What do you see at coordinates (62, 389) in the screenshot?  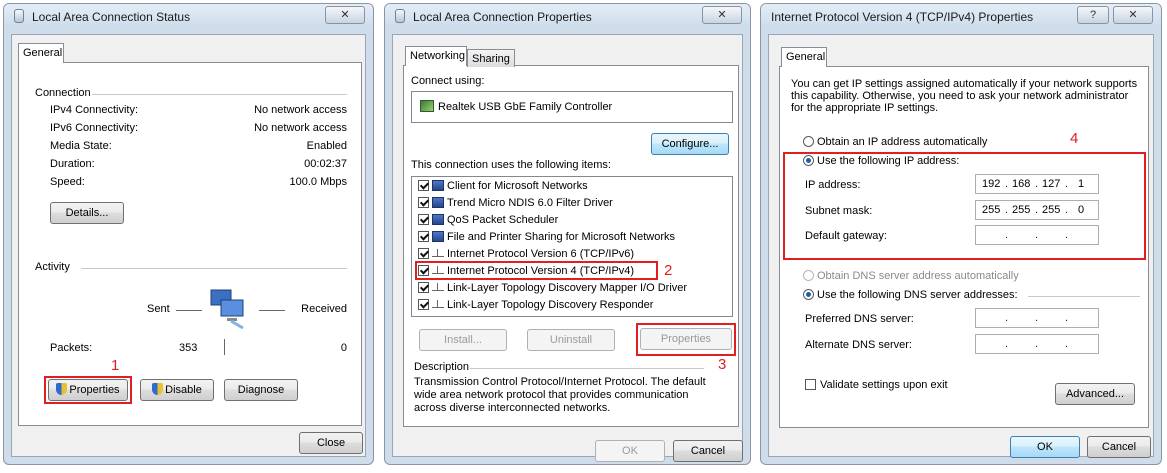 I see `uac-shield-icon` at bounding box center [62, 389].